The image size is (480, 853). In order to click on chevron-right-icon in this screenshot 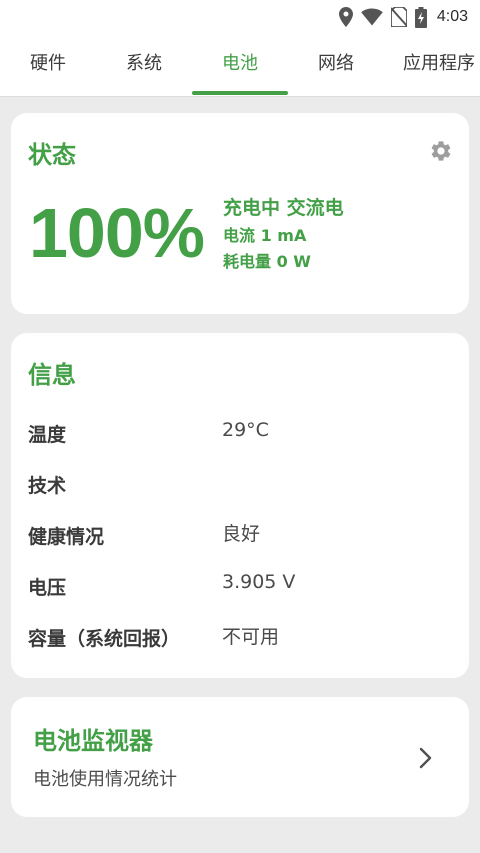, I will do `click(425, 758)`.